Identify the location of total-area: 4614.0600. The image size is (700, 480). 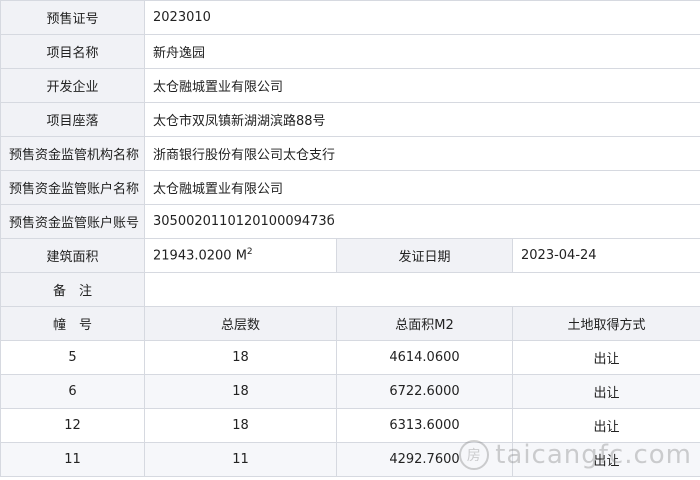
(424, 357).